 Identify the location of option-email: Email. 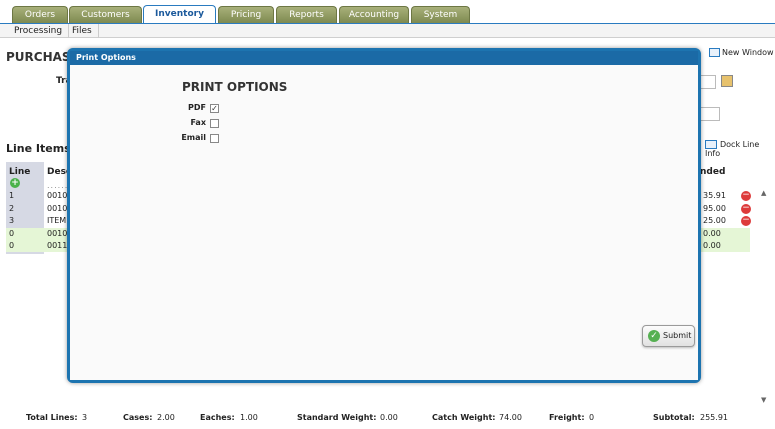
(227, 139).